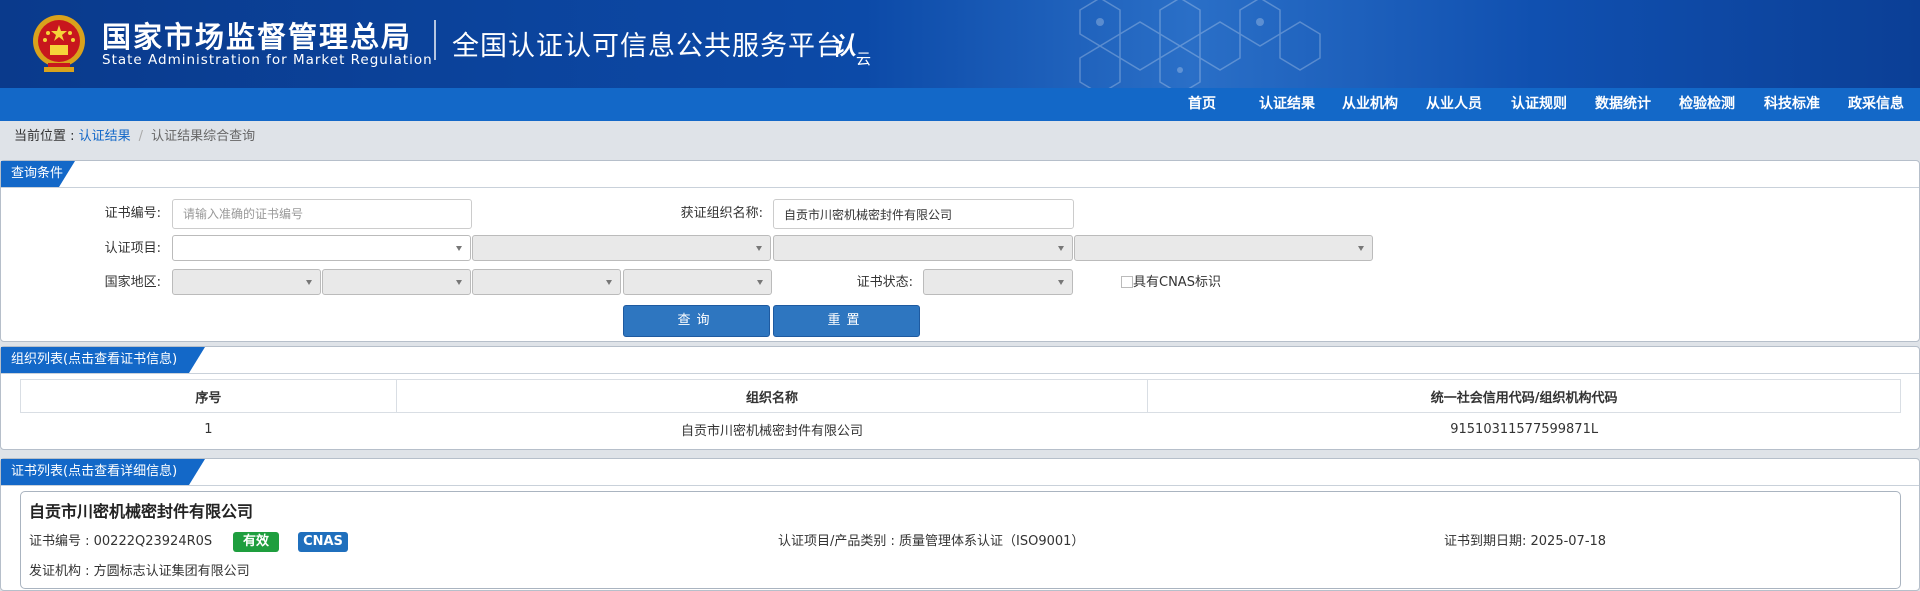 Image resolution: width=1920 pixels, height=591 pixels. I want to click on cert-card-issuer: 发证机构 : 方圆标志认证集团有限公司, so click(139, 571).